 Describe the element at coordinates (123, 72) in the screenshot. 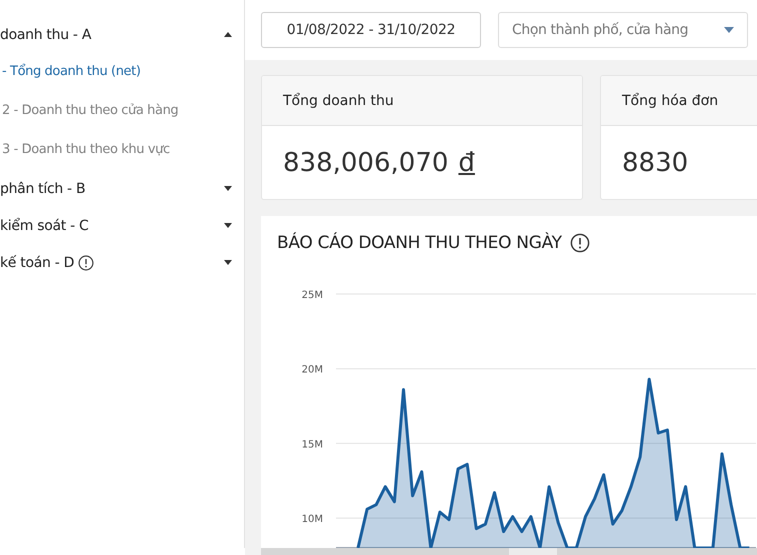

I see `menu-item: - Tổng doanh thu (net)` at that location.